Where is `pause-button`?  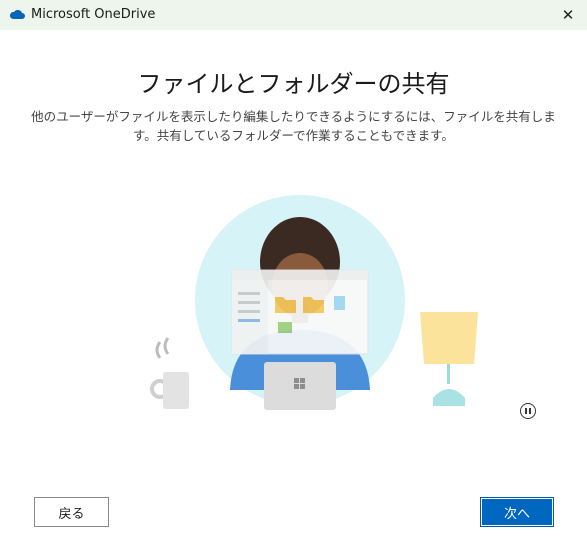 pause-button is located at coordinates (528, 411).